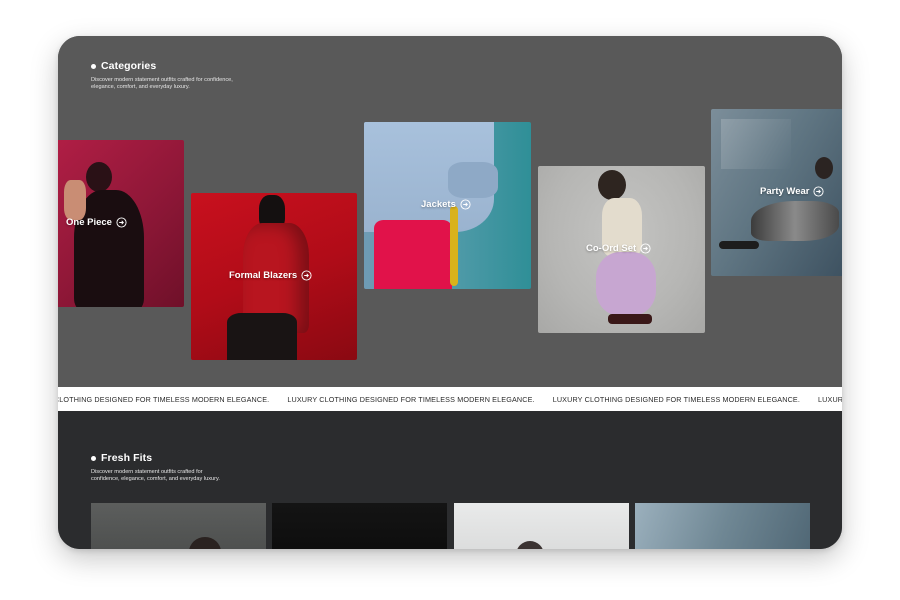  I want to click on co-ord-set-label-group: Co-Ord Set, so click(618, 248).